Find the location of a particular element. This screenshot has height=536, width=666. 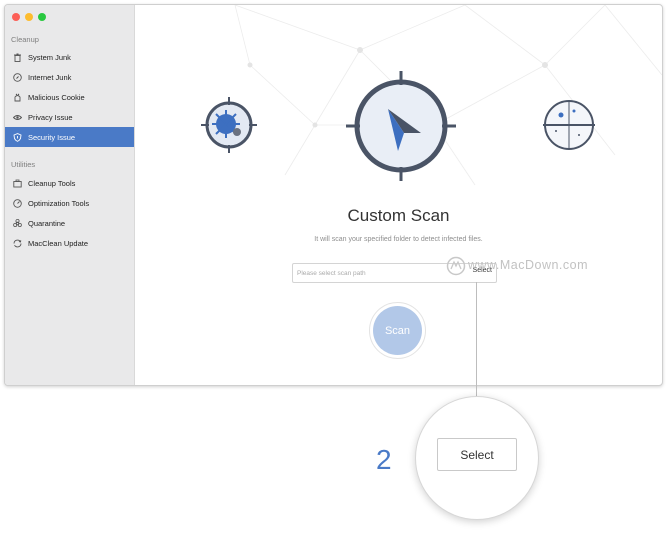

sidebar-item-internet-junk: Internet Junk is located at coordinates (69, 77).